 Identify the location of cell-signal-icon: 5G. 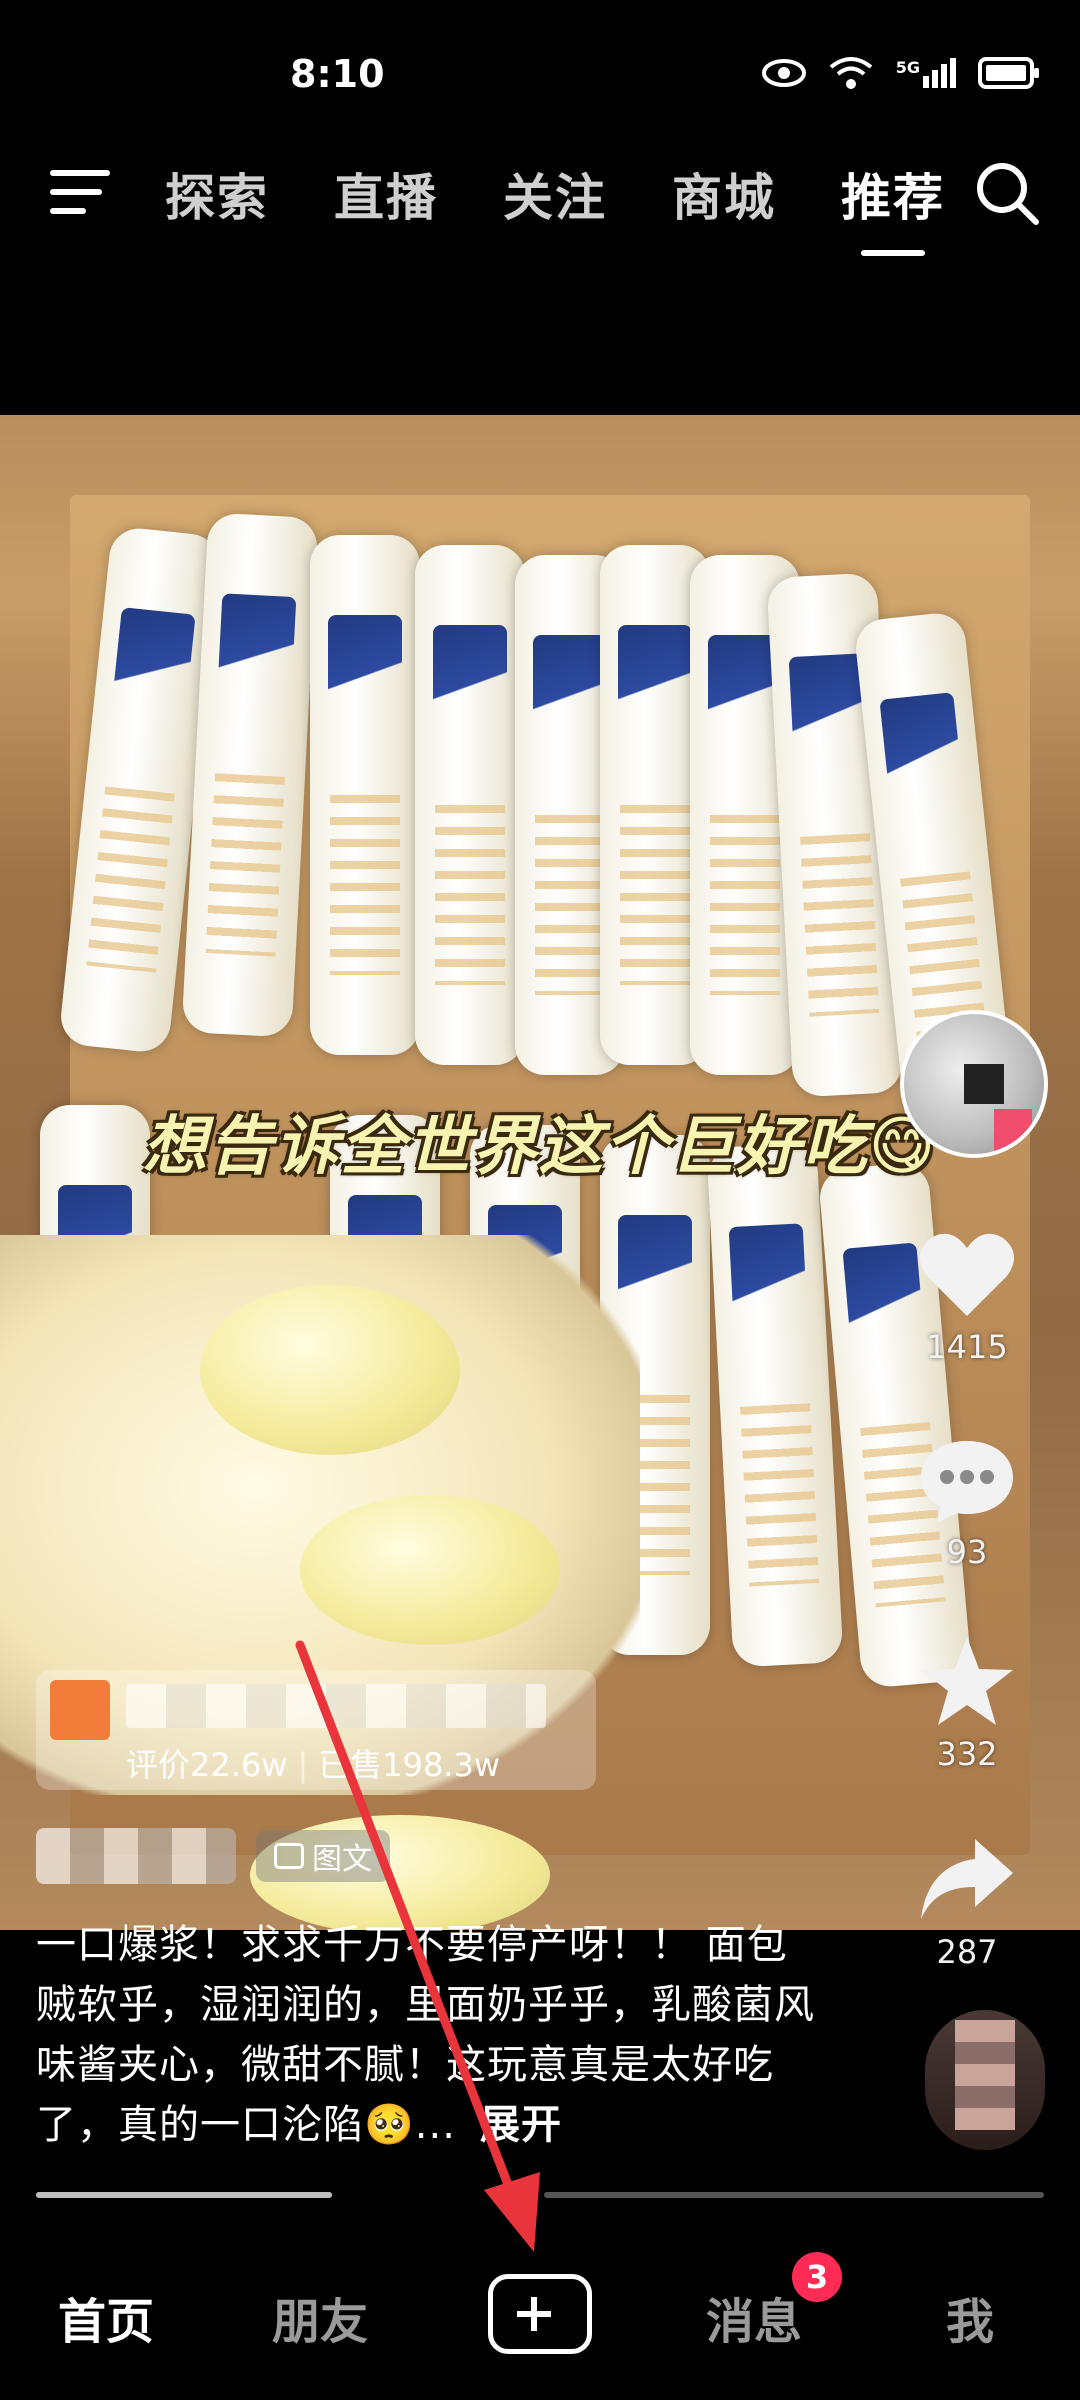
(926, 73).